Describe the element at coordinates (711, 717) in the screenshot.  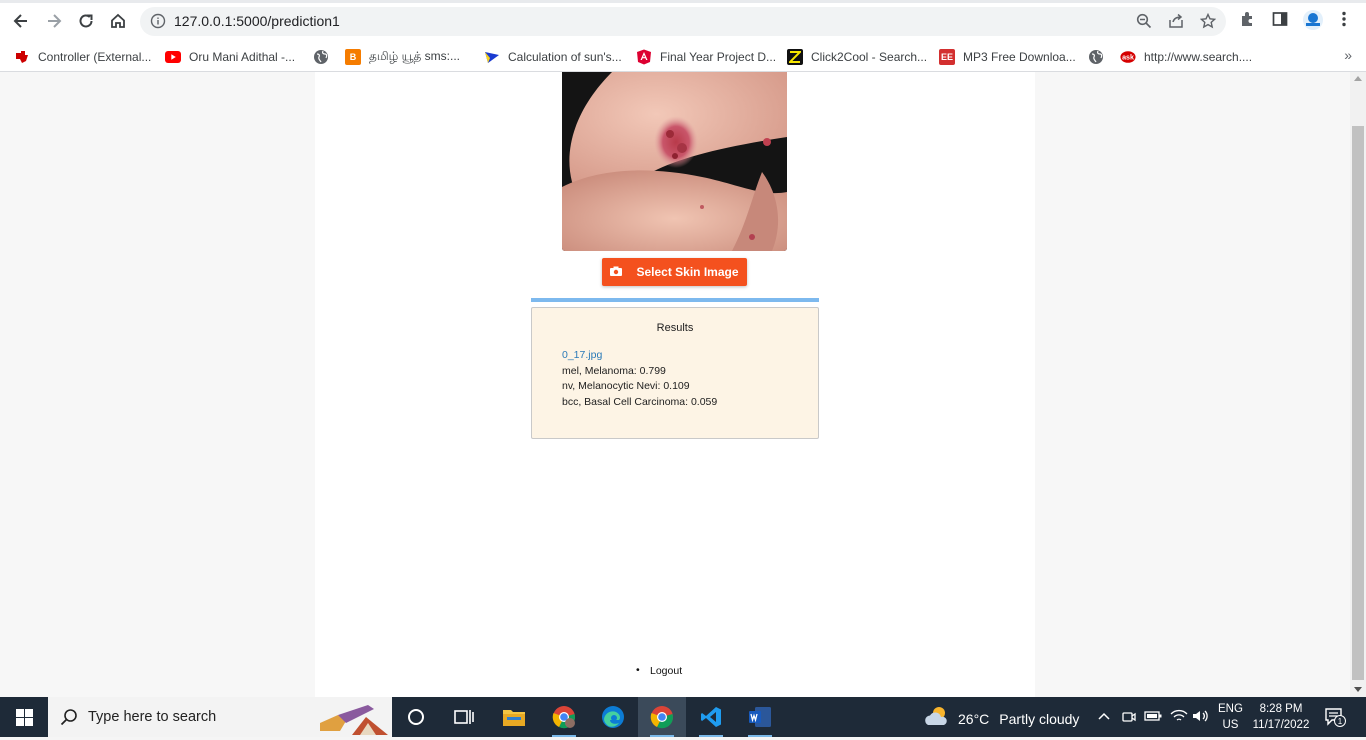
I see `vscode-icon` at that location.